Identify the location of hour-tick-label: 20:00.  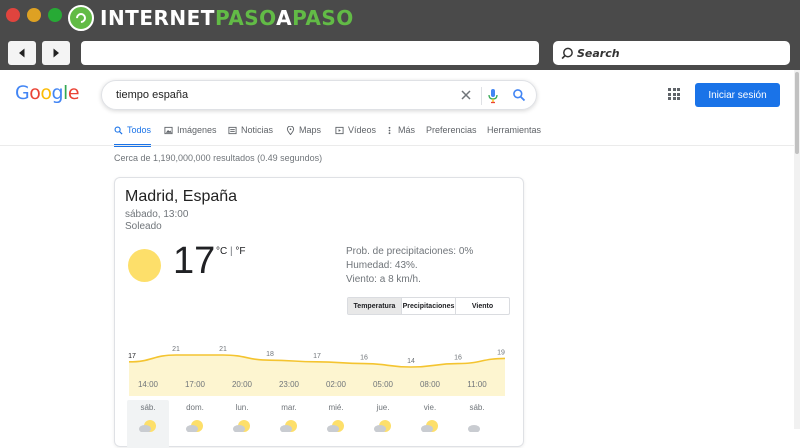
(242, 384).